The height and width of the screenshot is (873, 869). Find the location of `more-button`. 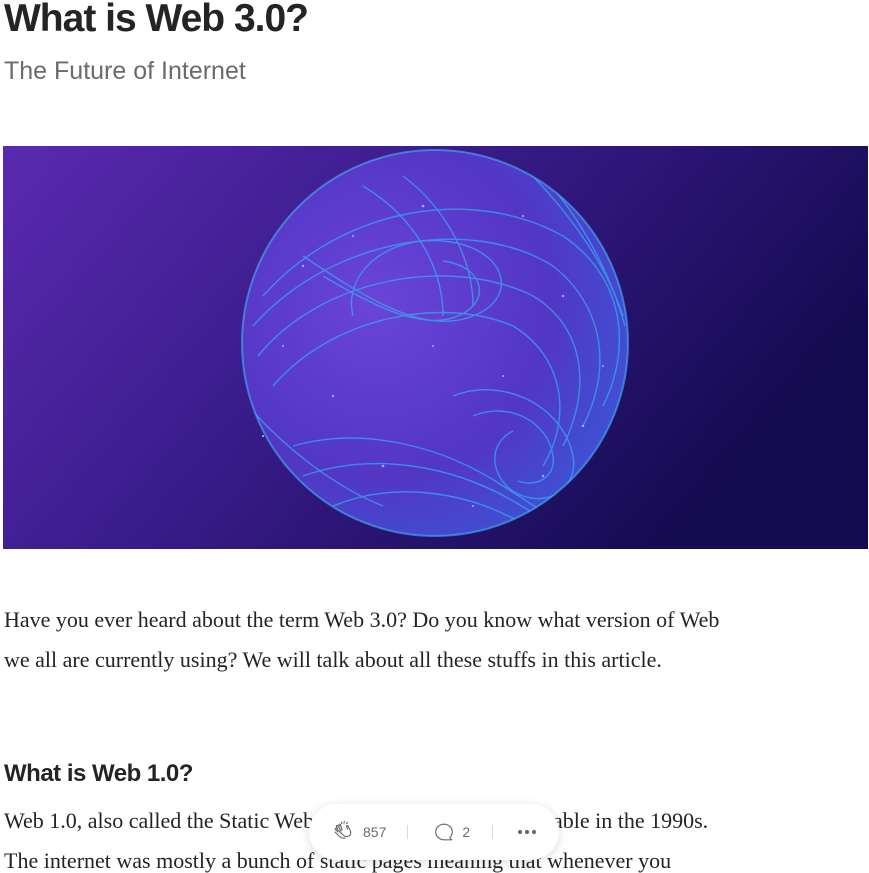

more-button is located at coordinates (527, 832).